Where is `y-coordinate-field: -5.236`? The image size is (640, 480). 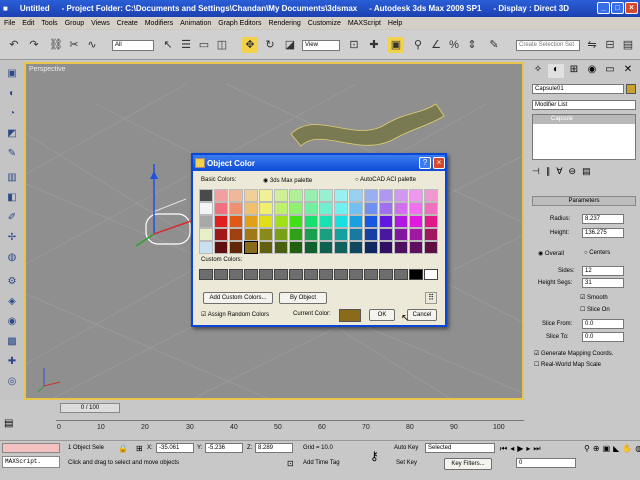 y-coordinate-field: -5.236 is located at coordinates (224, 448).